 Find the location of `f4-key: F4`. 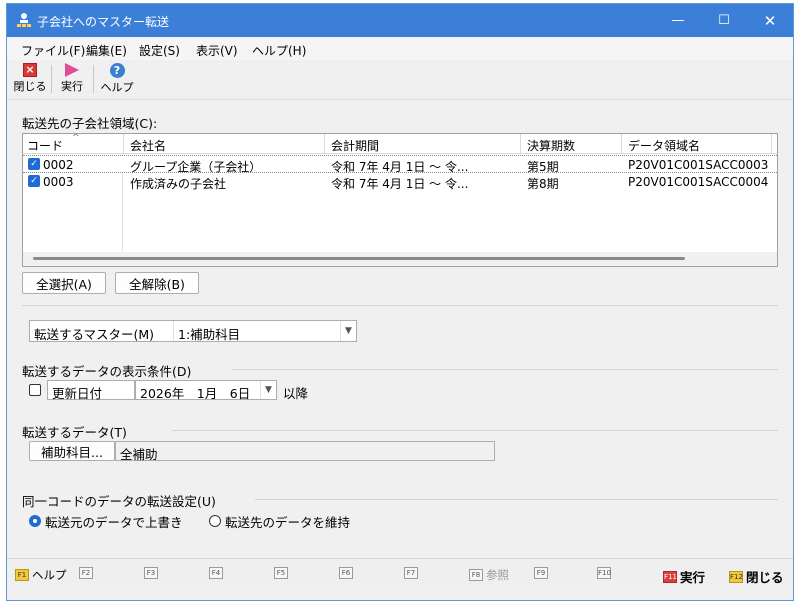

f4-key: F4 is located at coordinates (217, 573).